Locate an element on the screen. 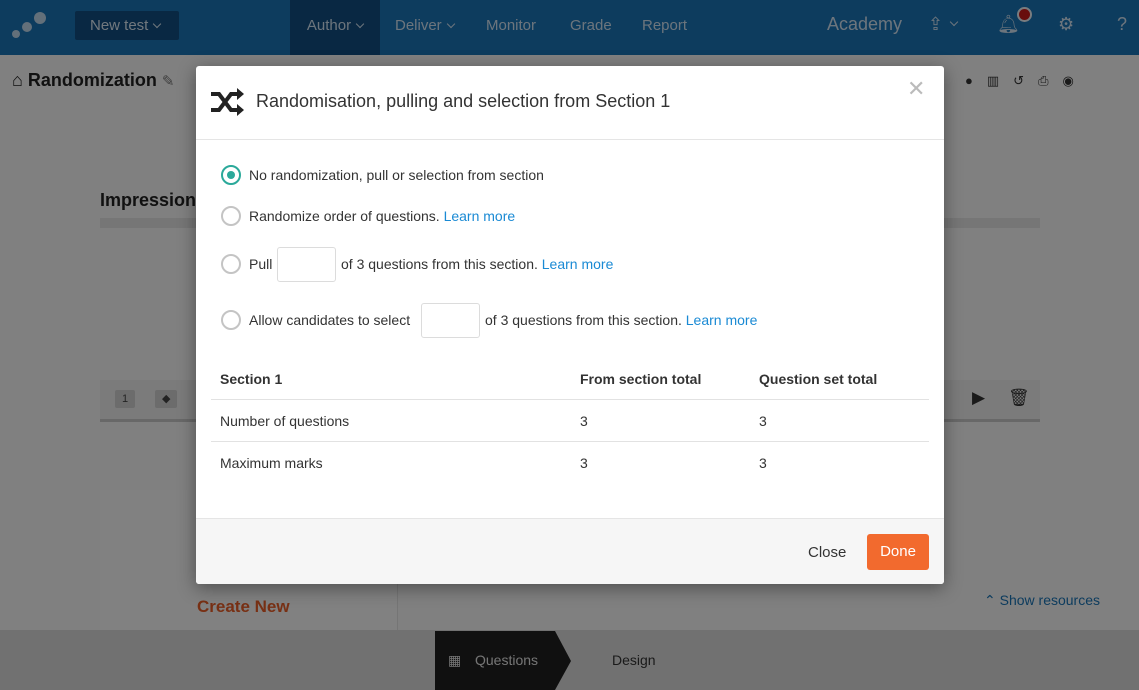 The image size is (1139, 690). close-button: Close is located at coordinates (827, 552).